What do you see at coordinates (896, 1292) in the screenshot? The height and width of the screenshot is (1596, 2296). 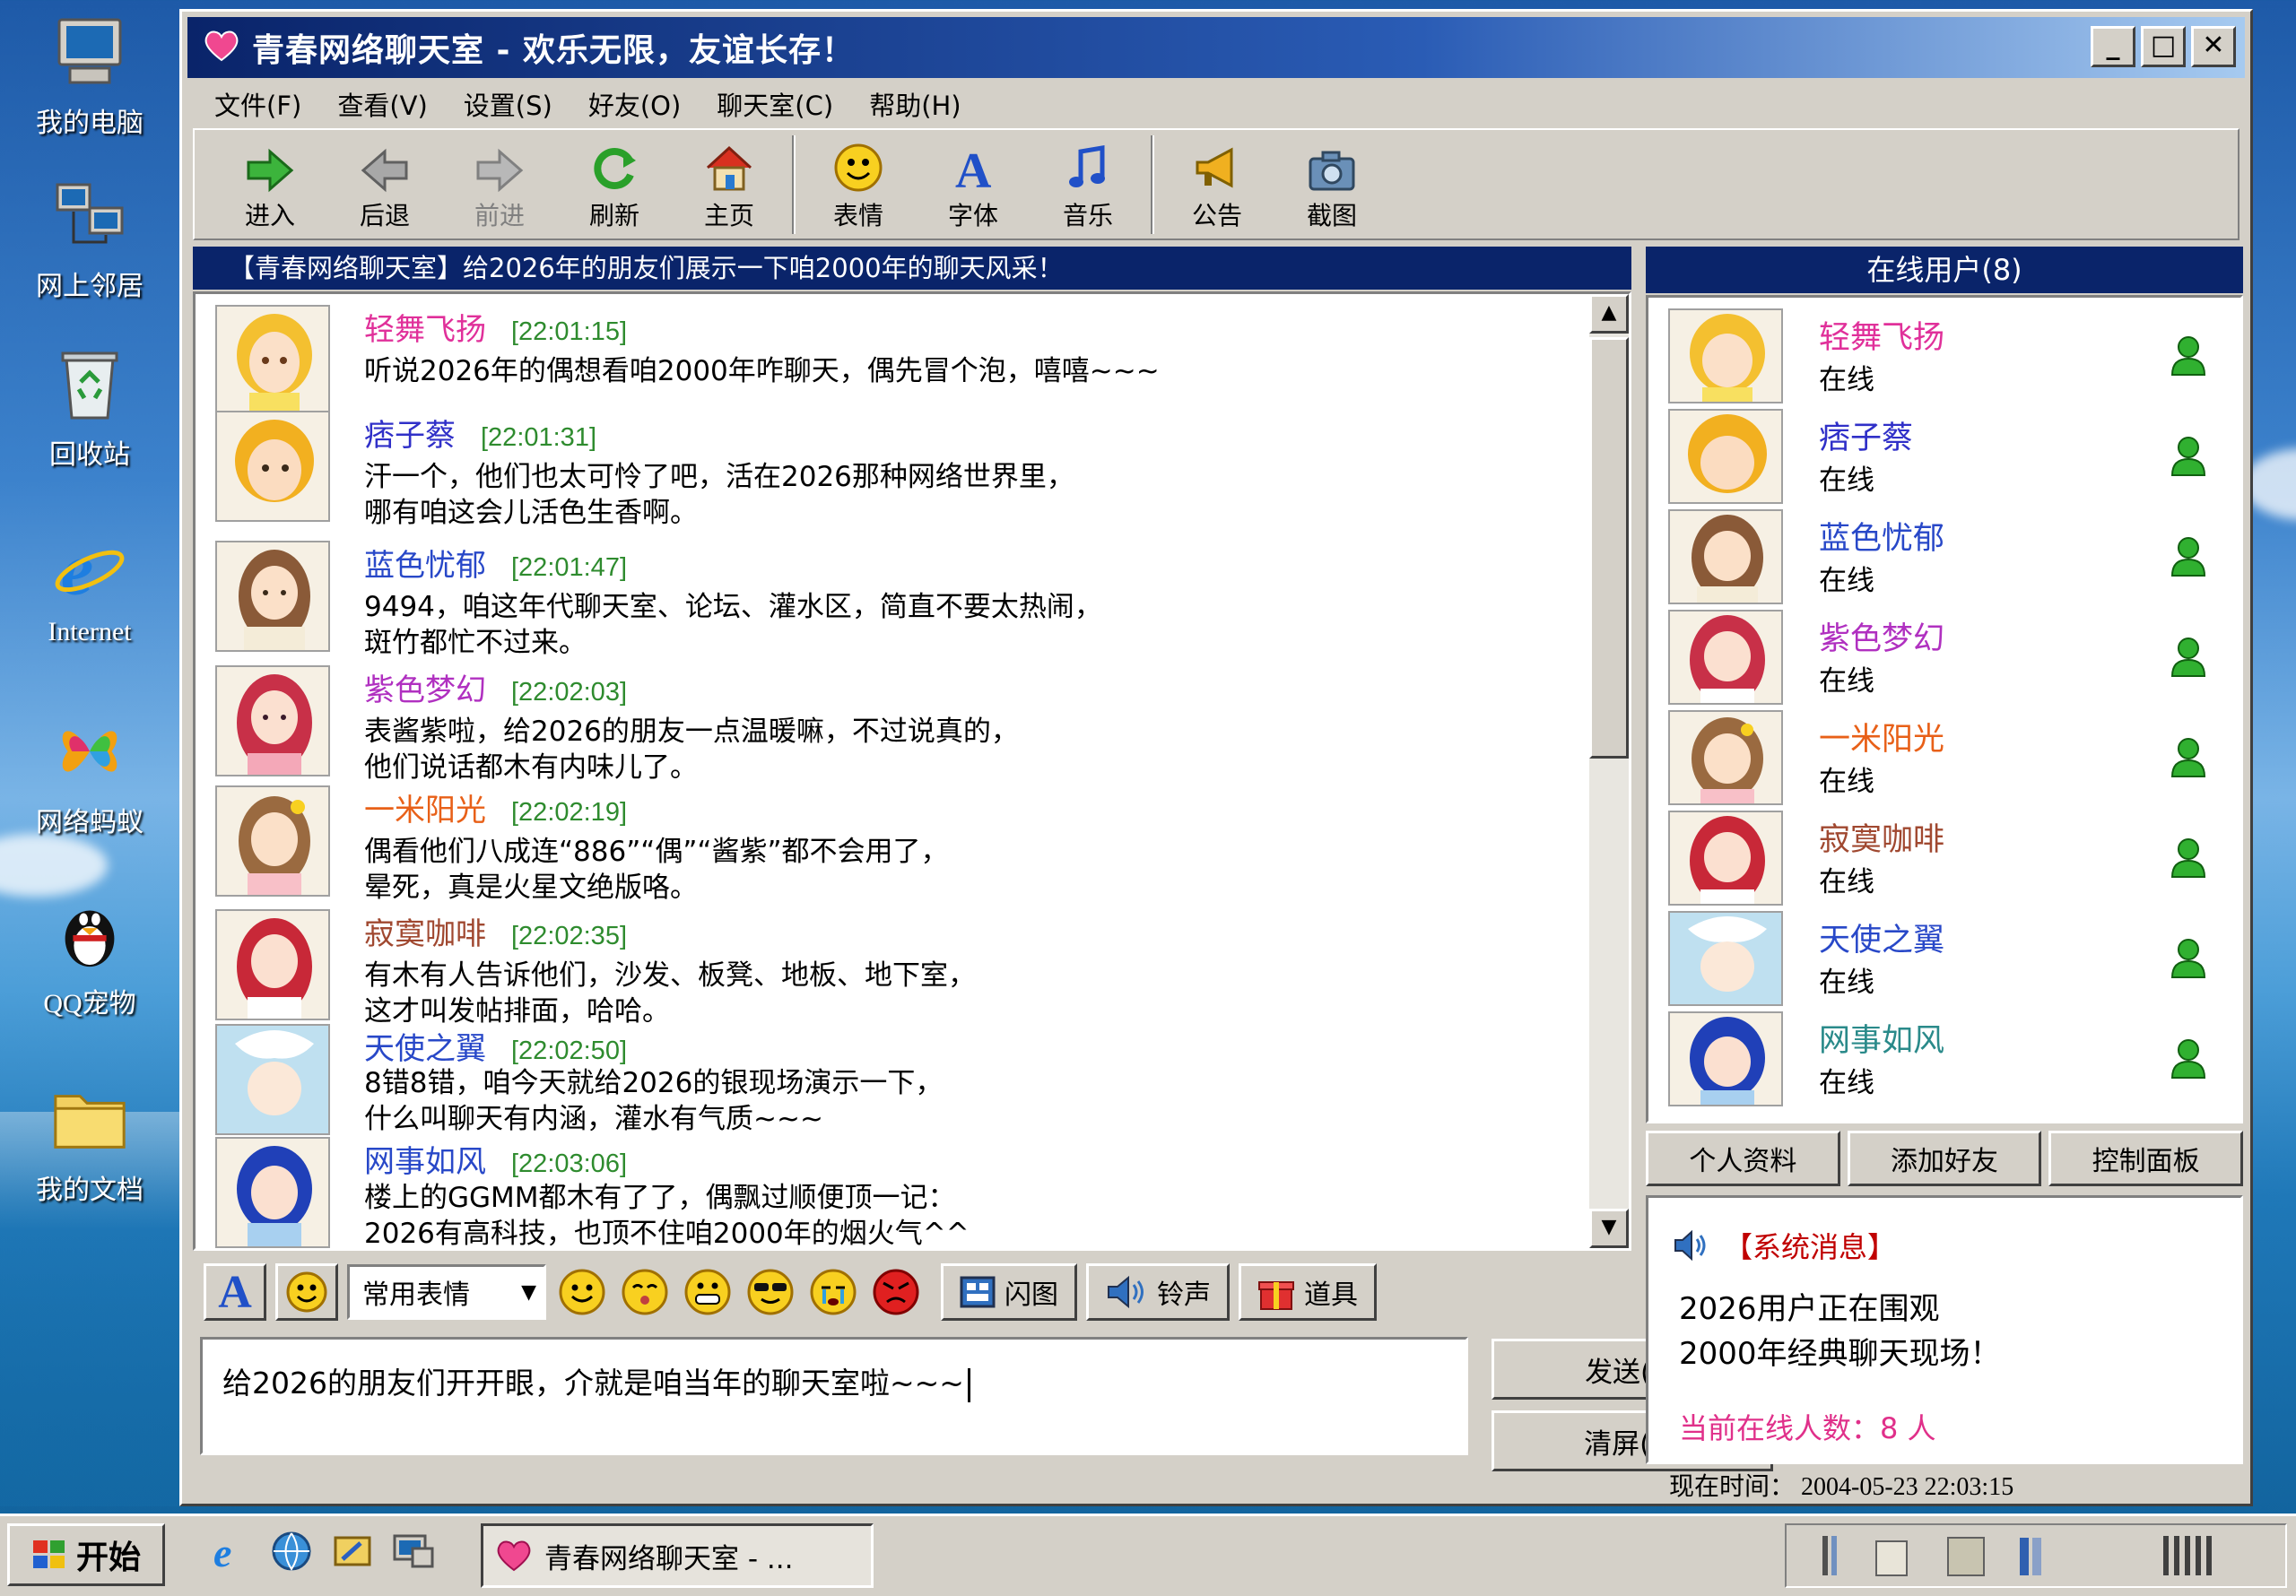 I see `emoji-angry-icon` at bounding box center [896, 1292].